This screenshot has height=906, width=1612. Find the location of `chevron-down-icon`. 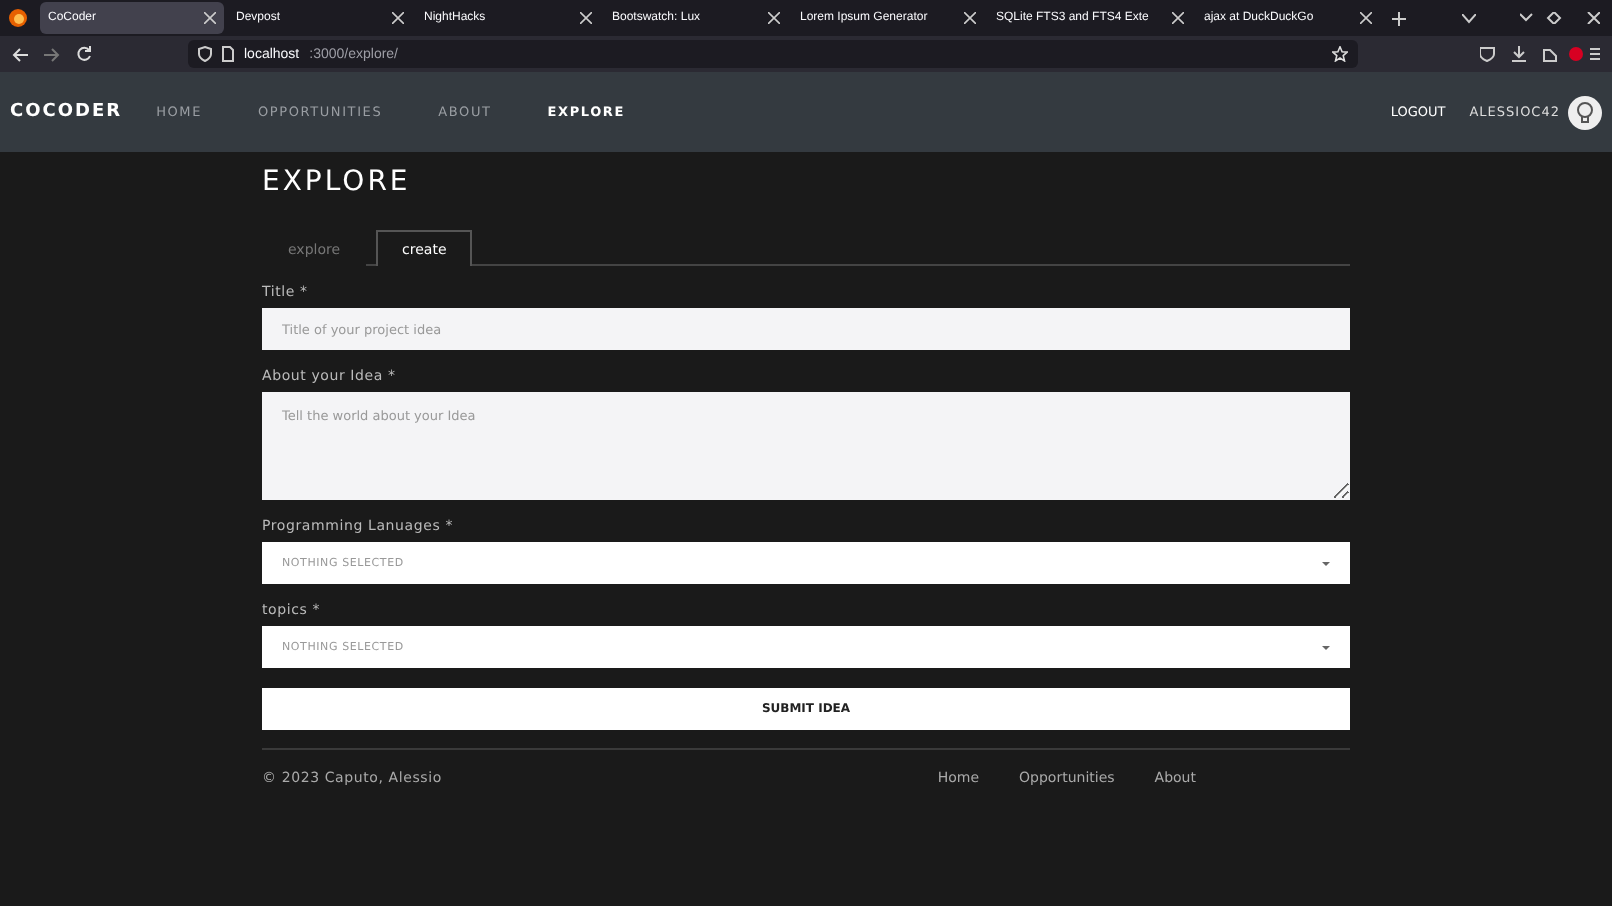

chevron-down-icon is located at coordinates (1469, 18).